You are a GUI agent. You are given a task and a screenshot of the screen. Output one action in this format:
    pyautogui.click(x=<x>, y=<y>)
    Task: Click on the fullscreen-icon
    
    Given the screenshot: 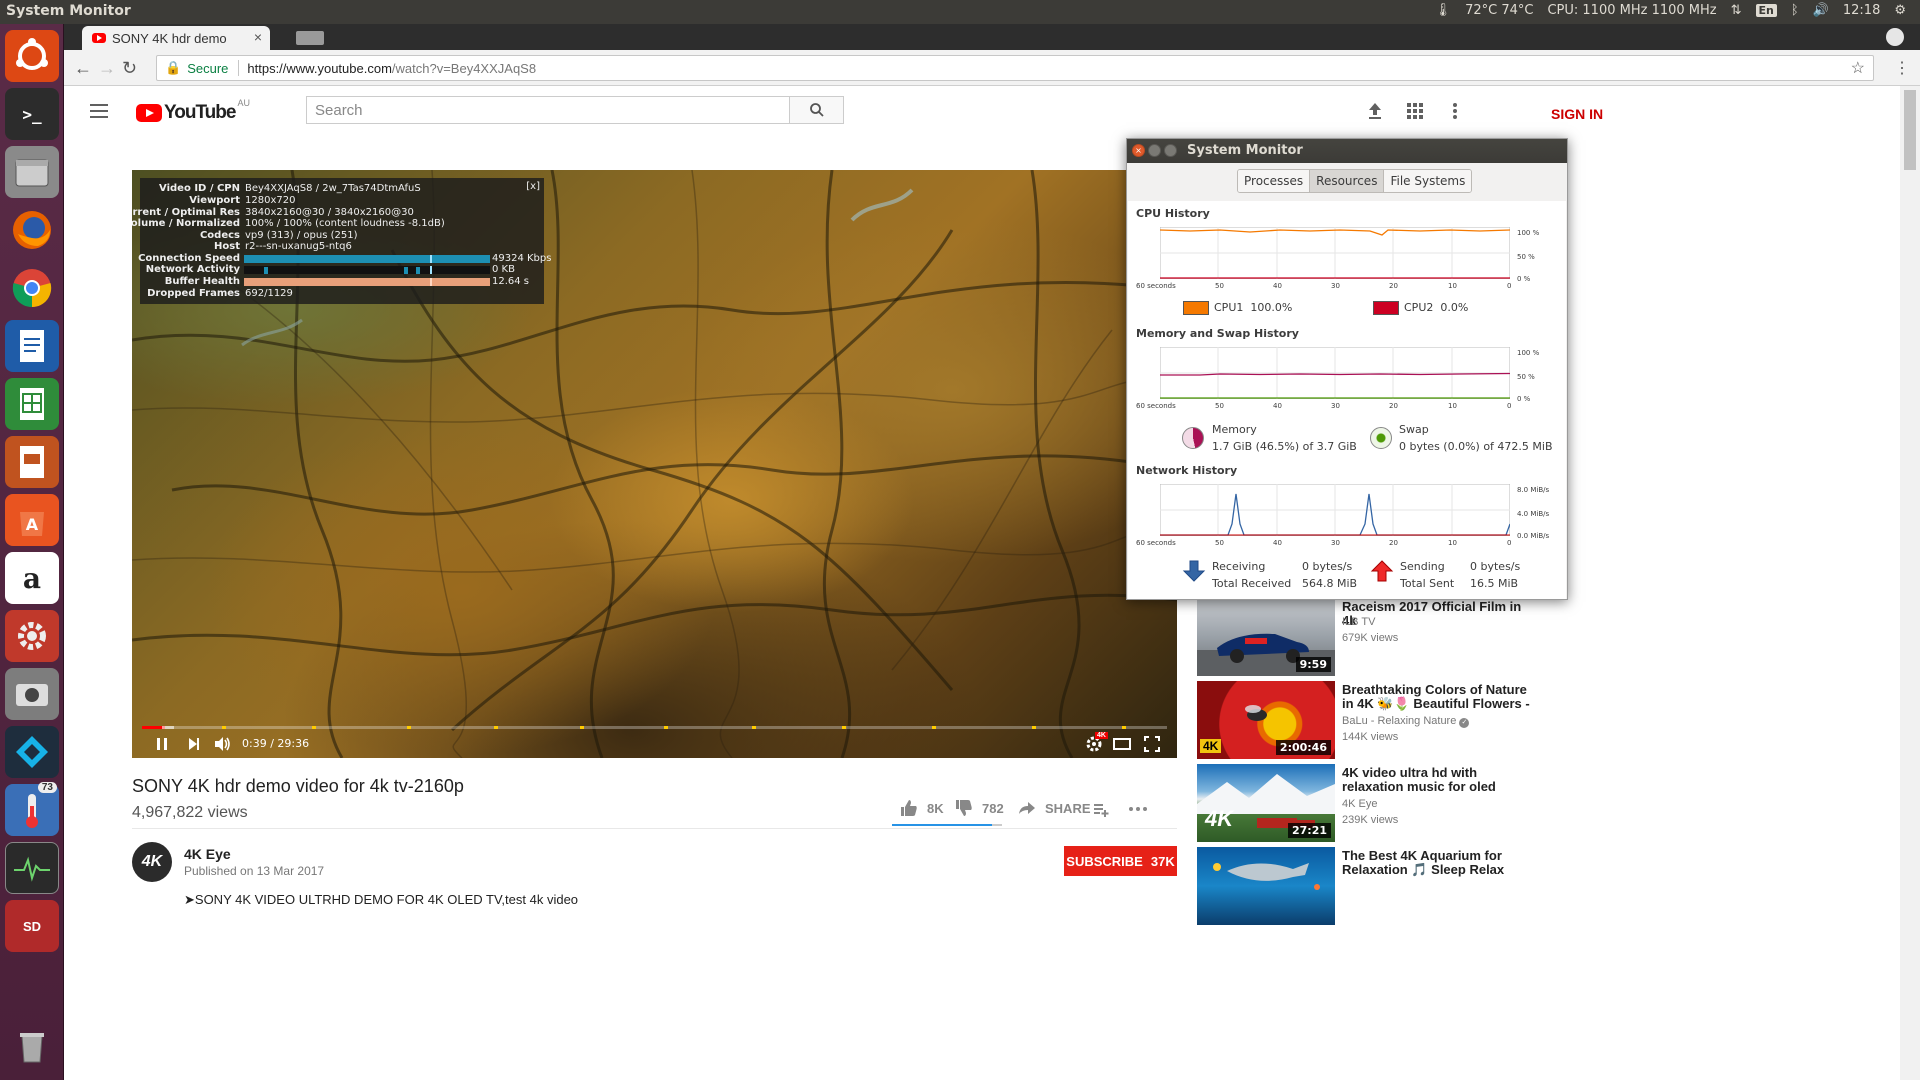 What is the action you would take?
    pyautogui.click(x=1152, y=744)
    